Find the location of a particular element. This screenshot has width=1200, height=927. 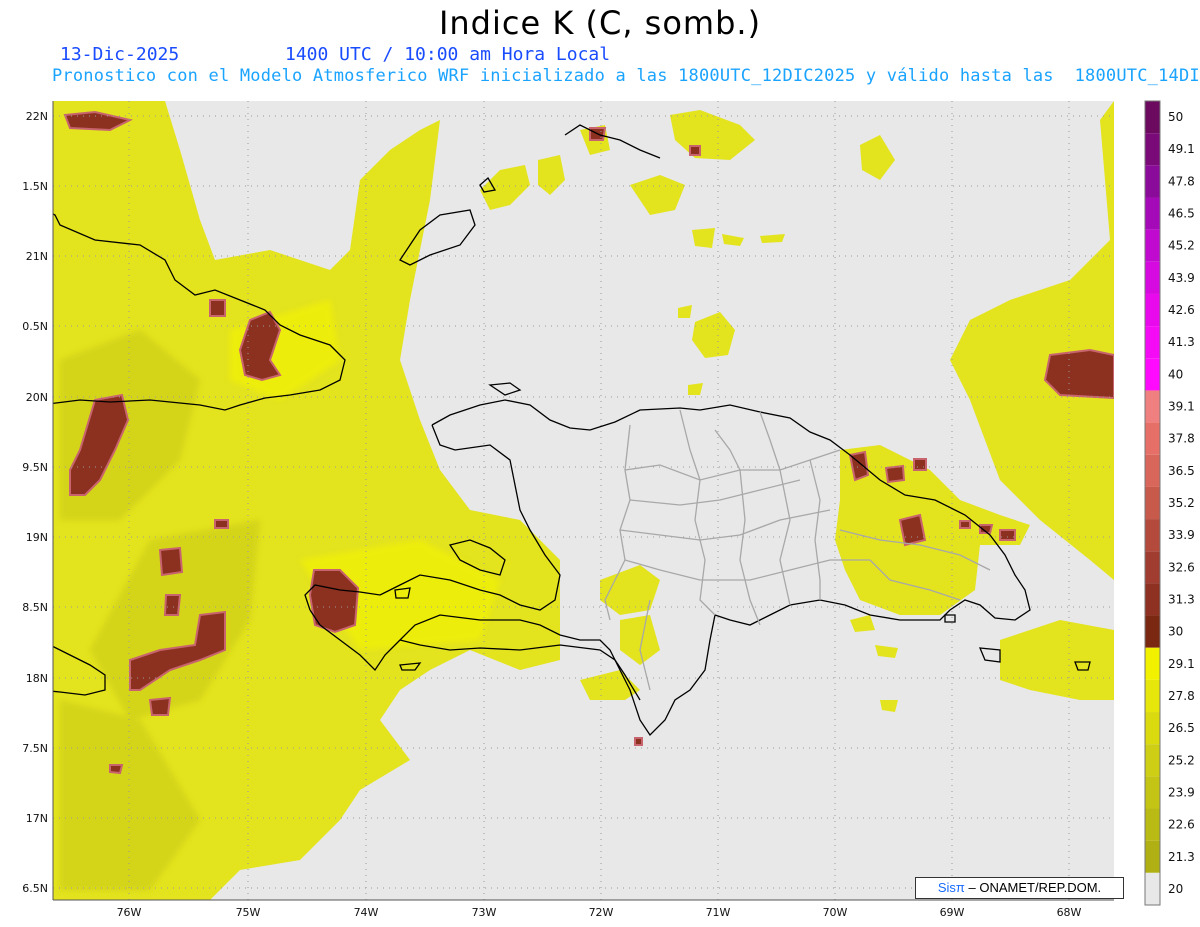

y-tick-label: 8.5N is located at coordinates (35, 607).